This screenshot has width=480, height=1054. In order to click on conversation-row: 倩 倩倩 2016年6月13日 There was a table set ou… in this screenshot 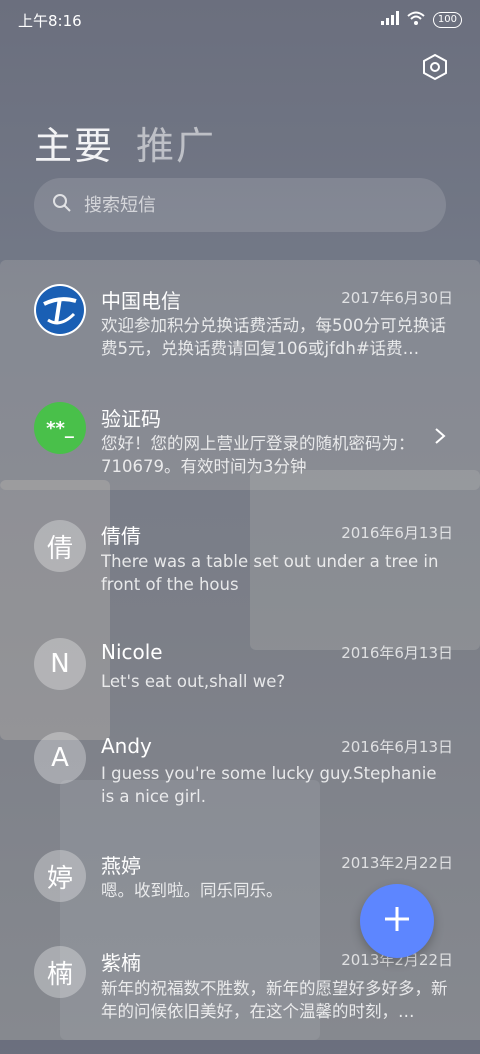, I will do `click(240, 575)`.